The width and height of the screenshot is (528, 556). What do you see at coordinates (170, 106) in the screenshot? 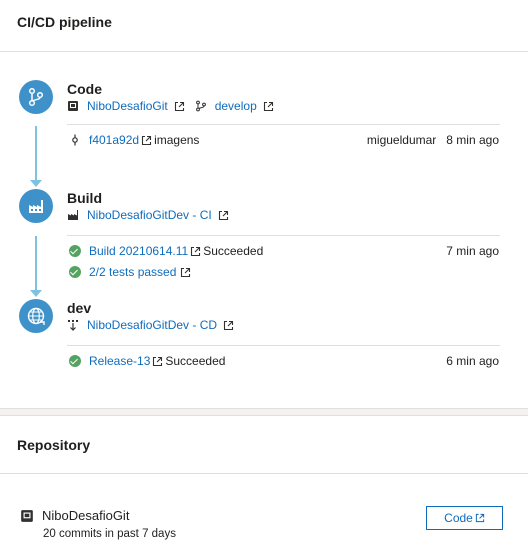
I see `stage-sub-code: NiboDesafioGit develop` at bounding box center [170, 106].